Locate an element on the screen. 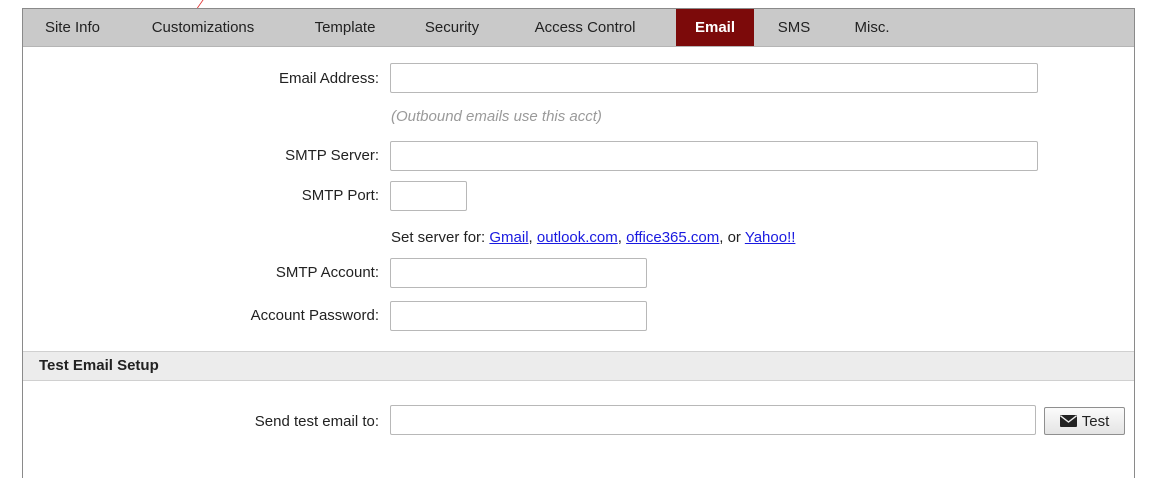 This screenshot has width=1160, height=478. tab-security: Security is located at coordinates (452, 27).